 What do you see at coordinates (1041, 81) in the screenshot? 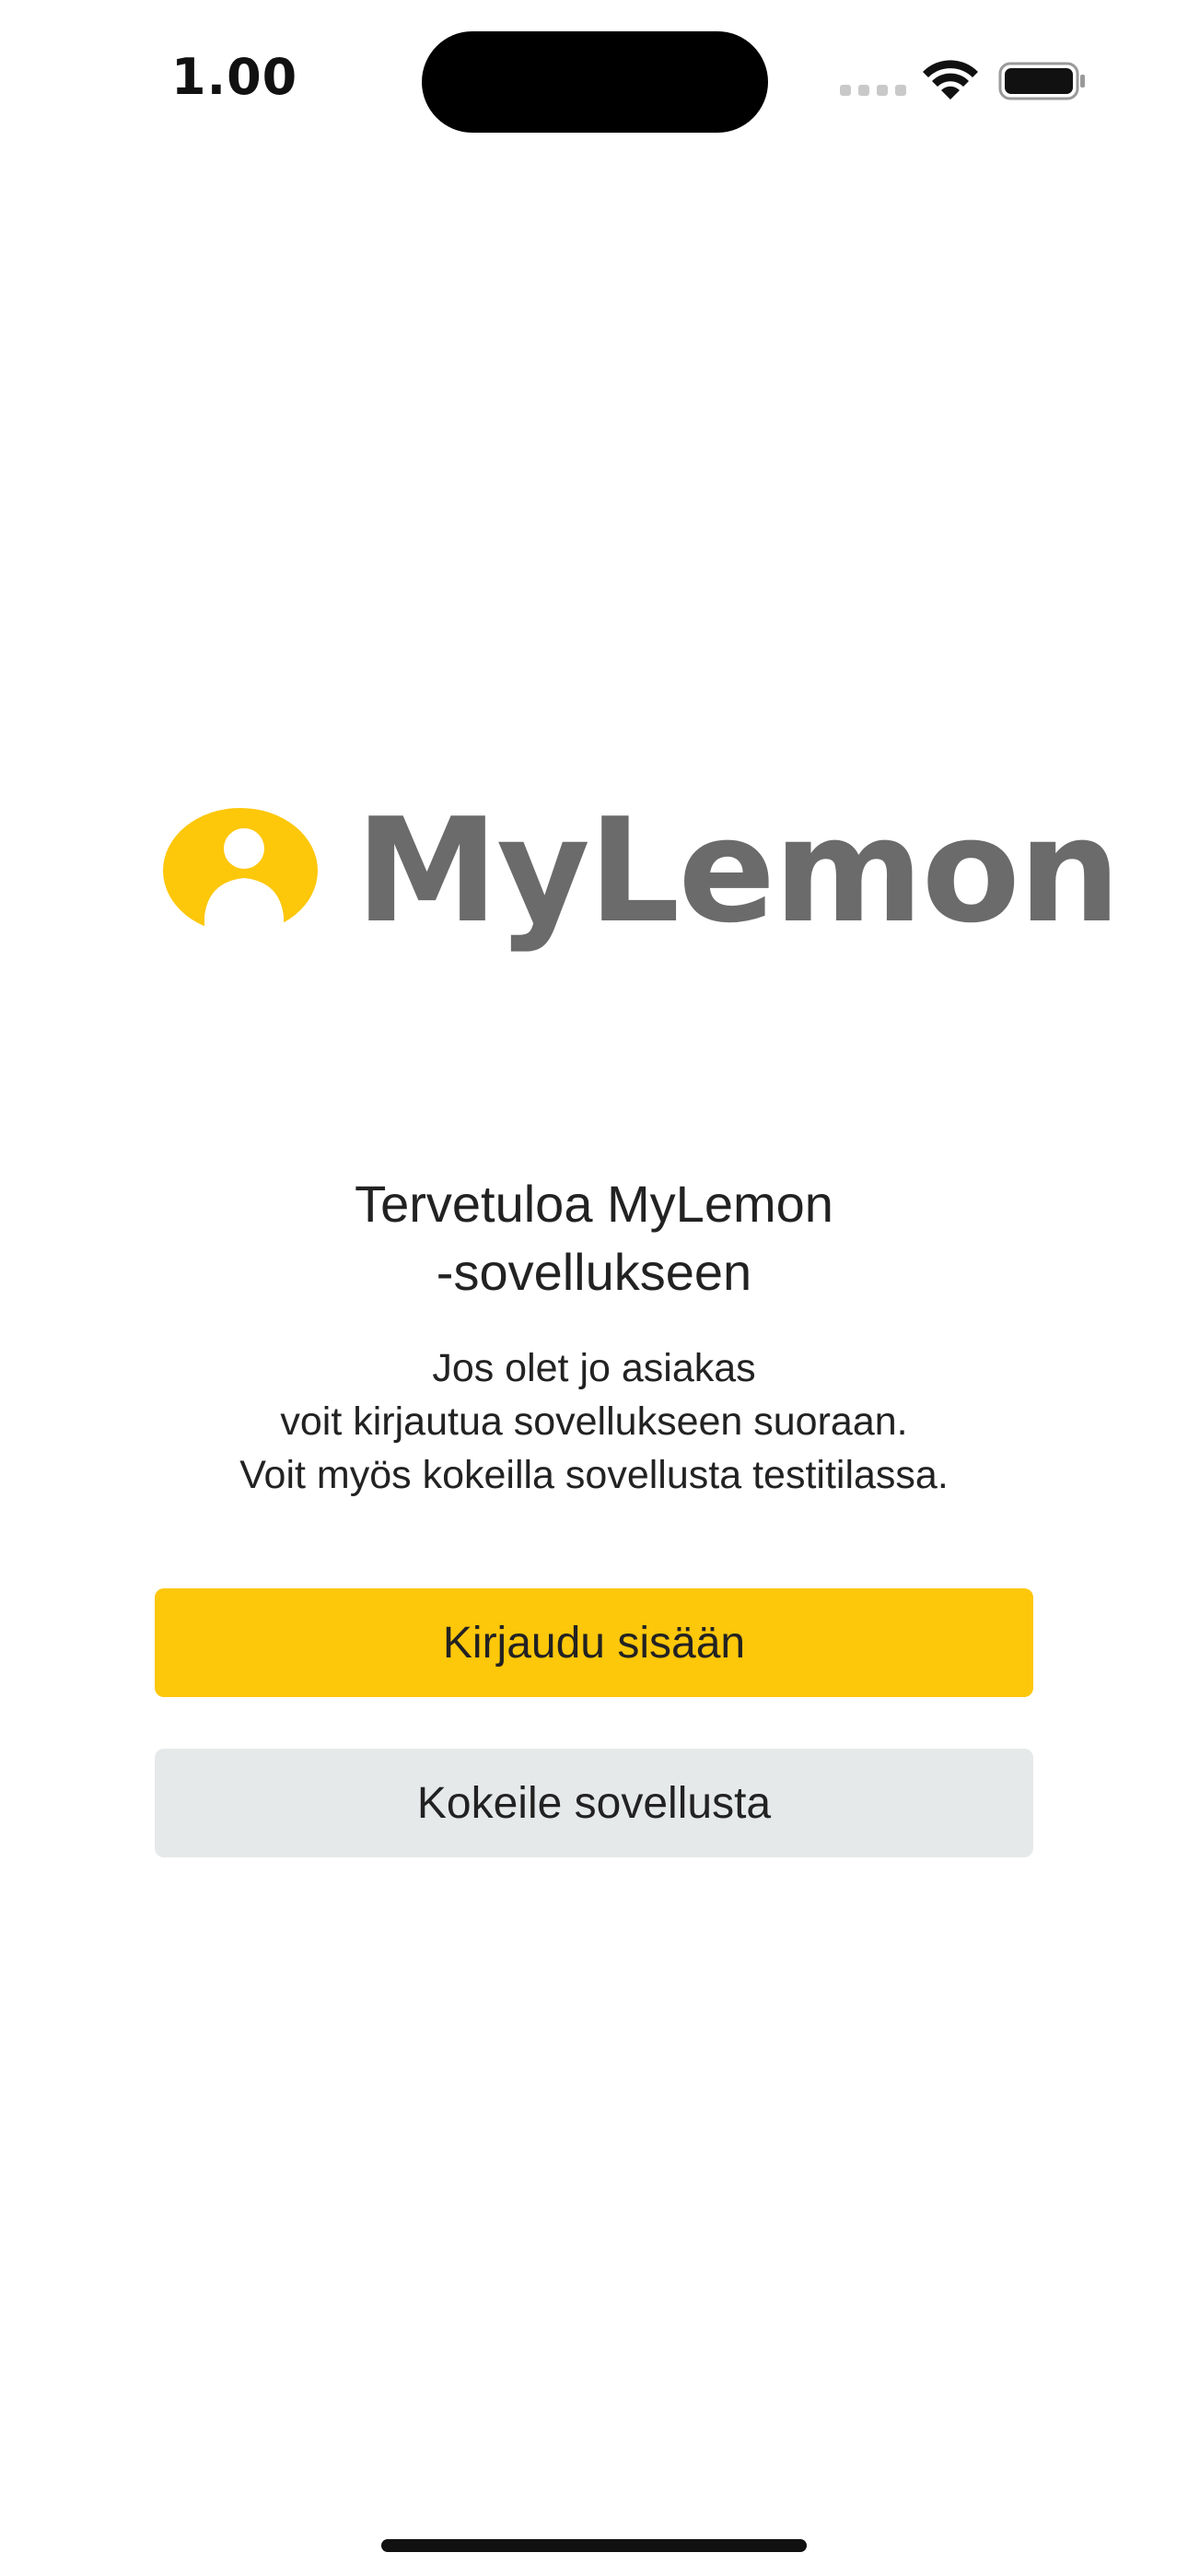
I see `battery-icon` at bounding box center [1041, 81].